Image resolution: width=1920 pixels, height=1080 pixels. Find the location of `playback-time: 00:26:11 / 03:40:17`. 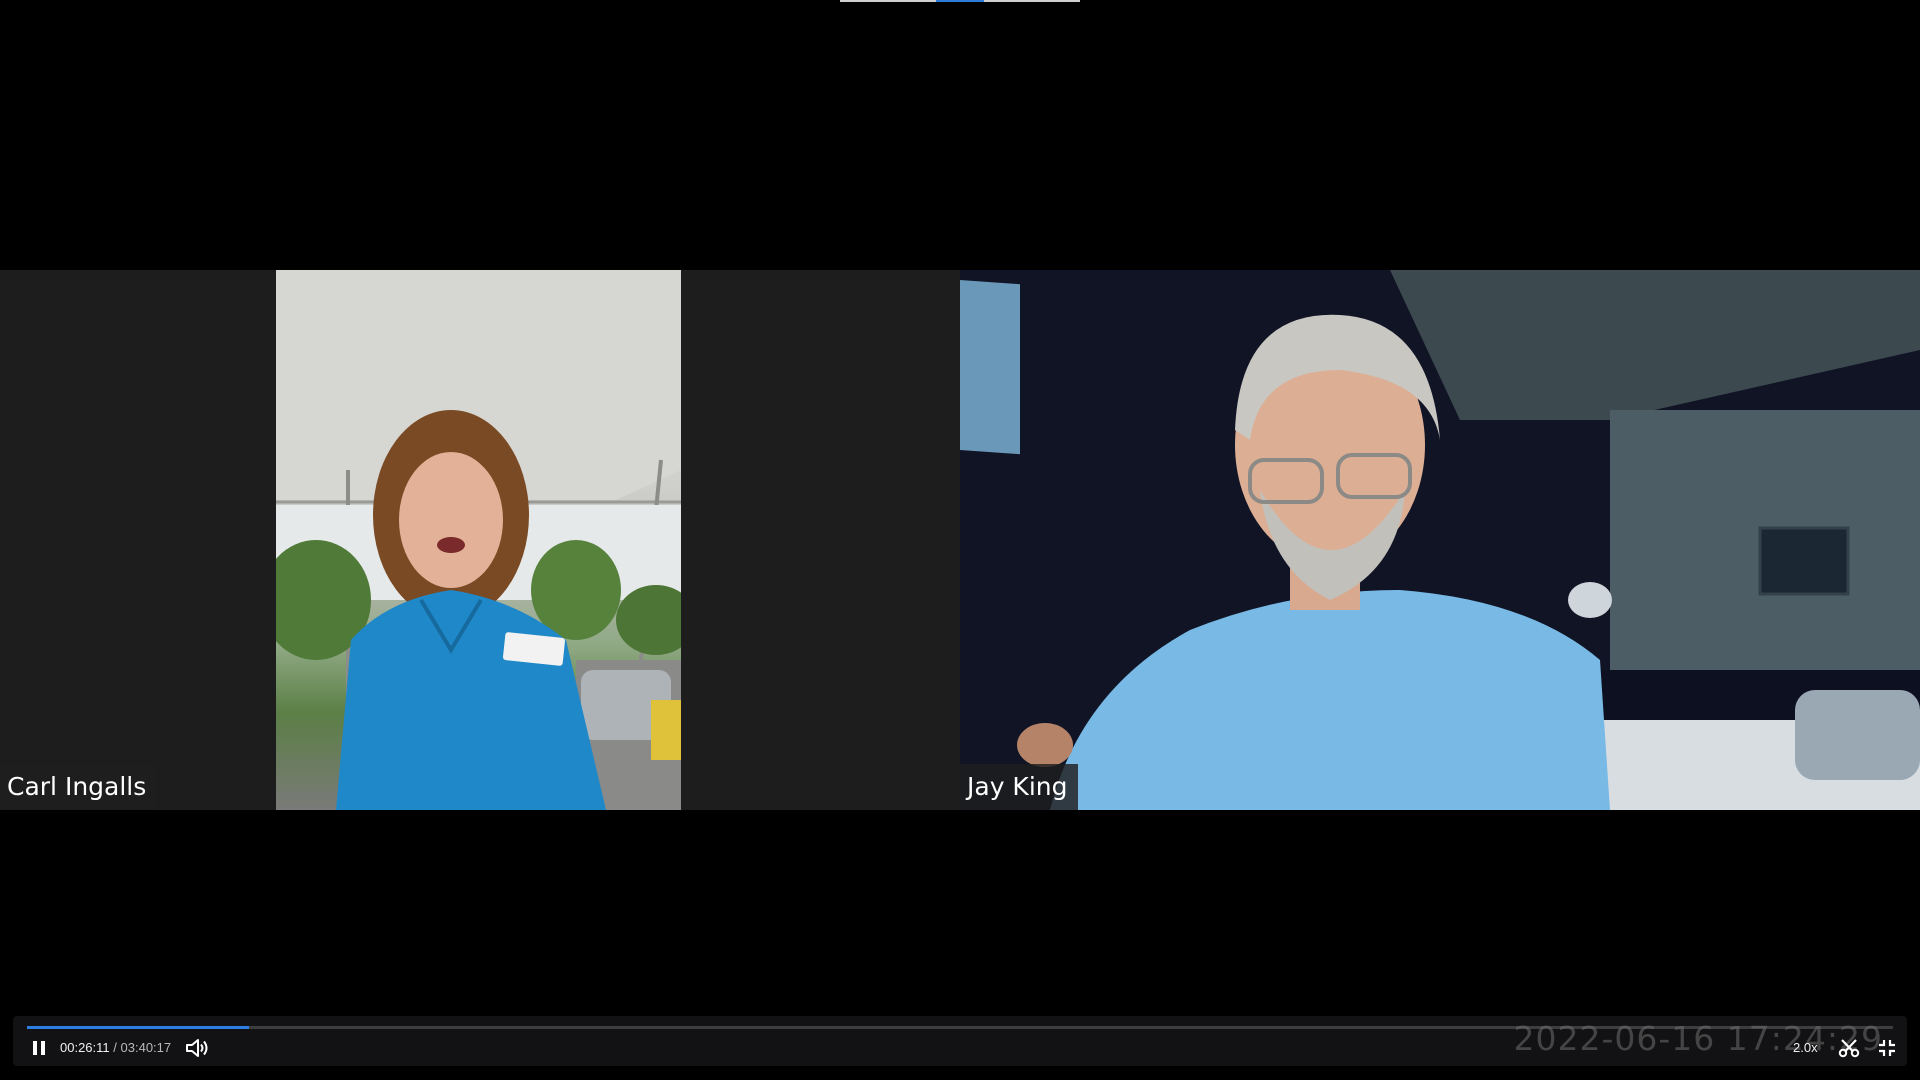

playback-time: 00:26:11 / 03:40:17 is located at coordinates (115, 1047).